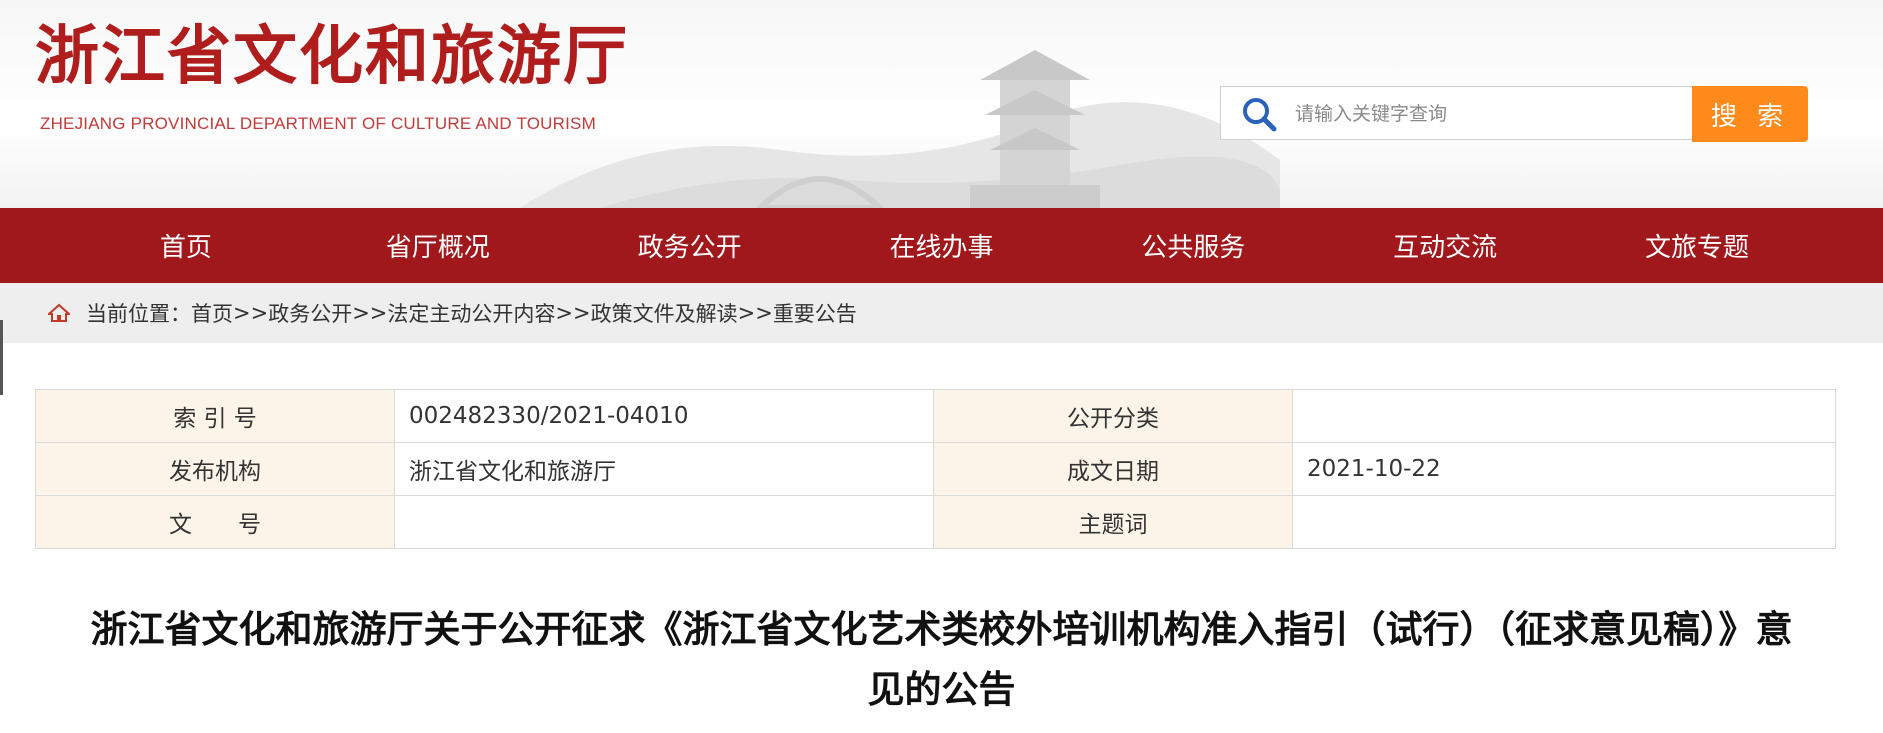  Describe the element at coordinates (1113, 416) in the screenshot. I see `meta-label-category: 公开分类` at that location.